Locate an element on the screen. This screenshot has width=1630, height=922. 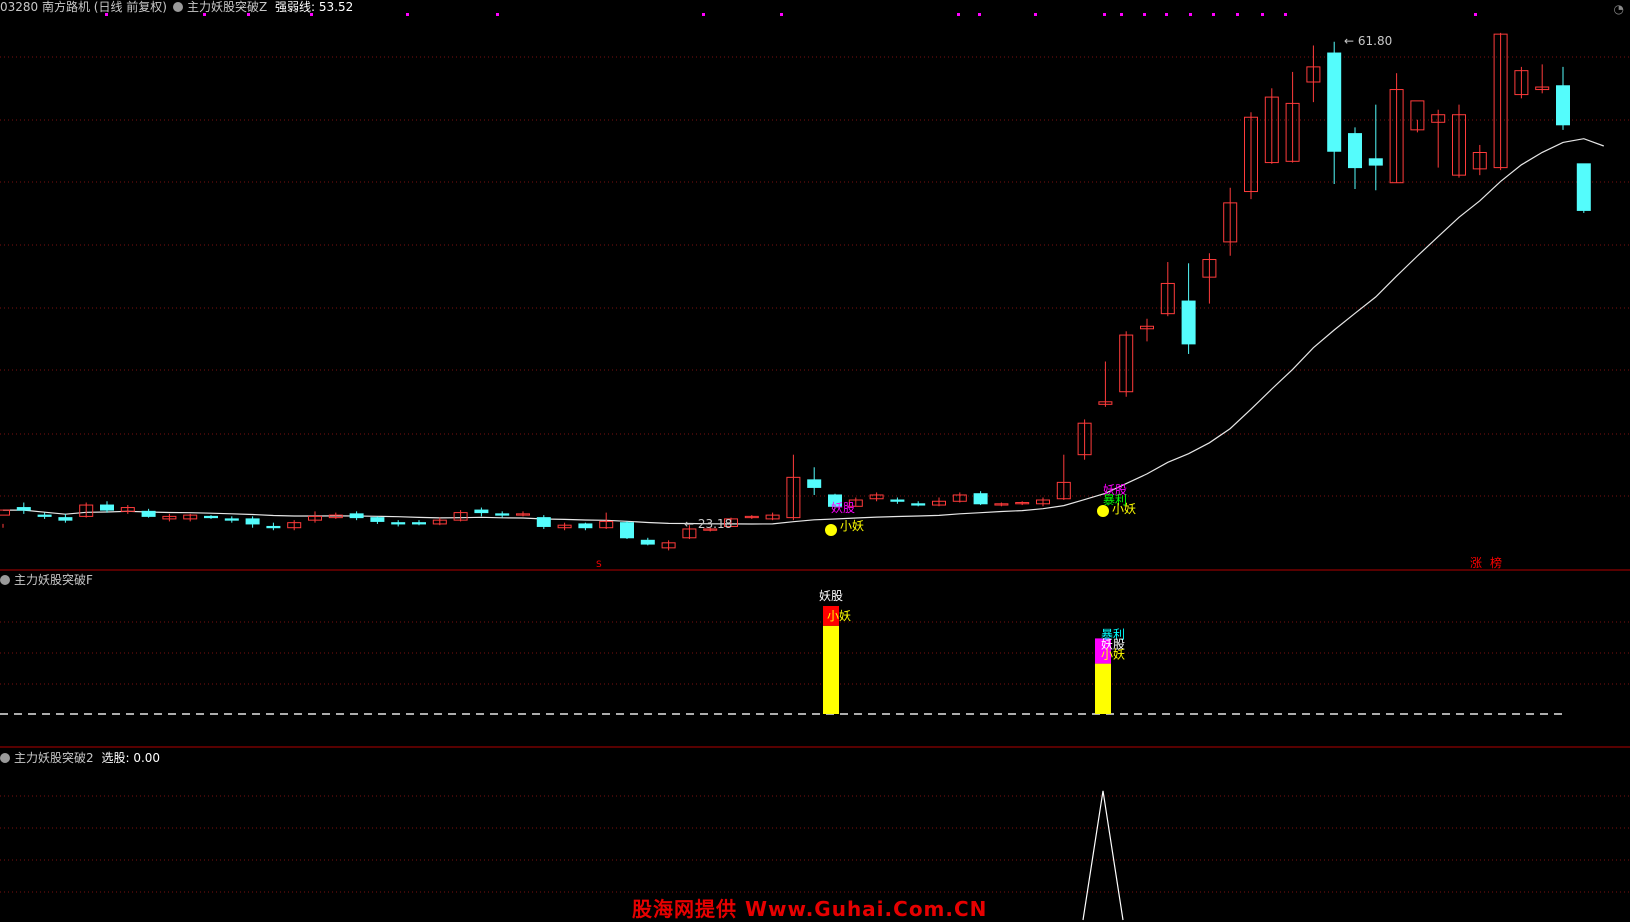
marker-zhang: 涨 is located at coordinates (1476, 562).